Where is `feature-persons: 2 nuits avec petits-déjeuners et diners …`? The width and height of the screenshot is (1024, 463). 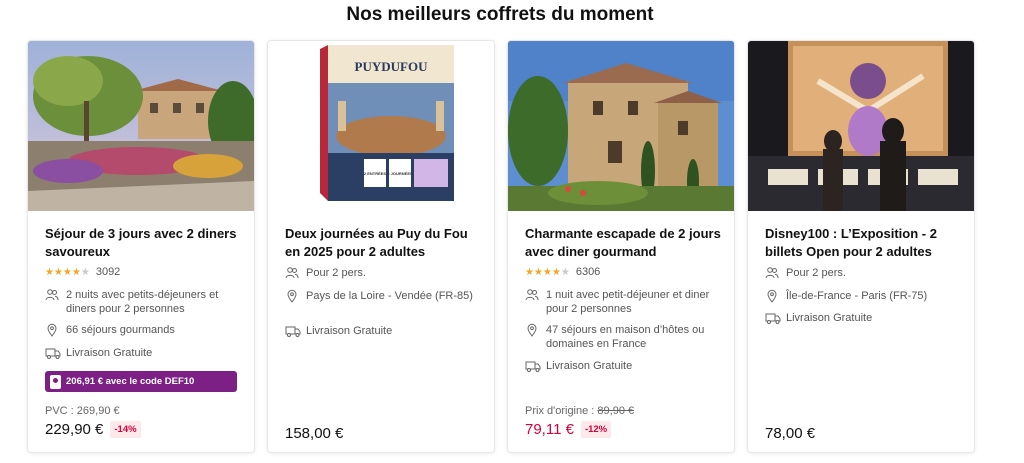 feature-persons: 2 nuits avec petits-déjeuners et diners … is located at coordinates (145, 302).